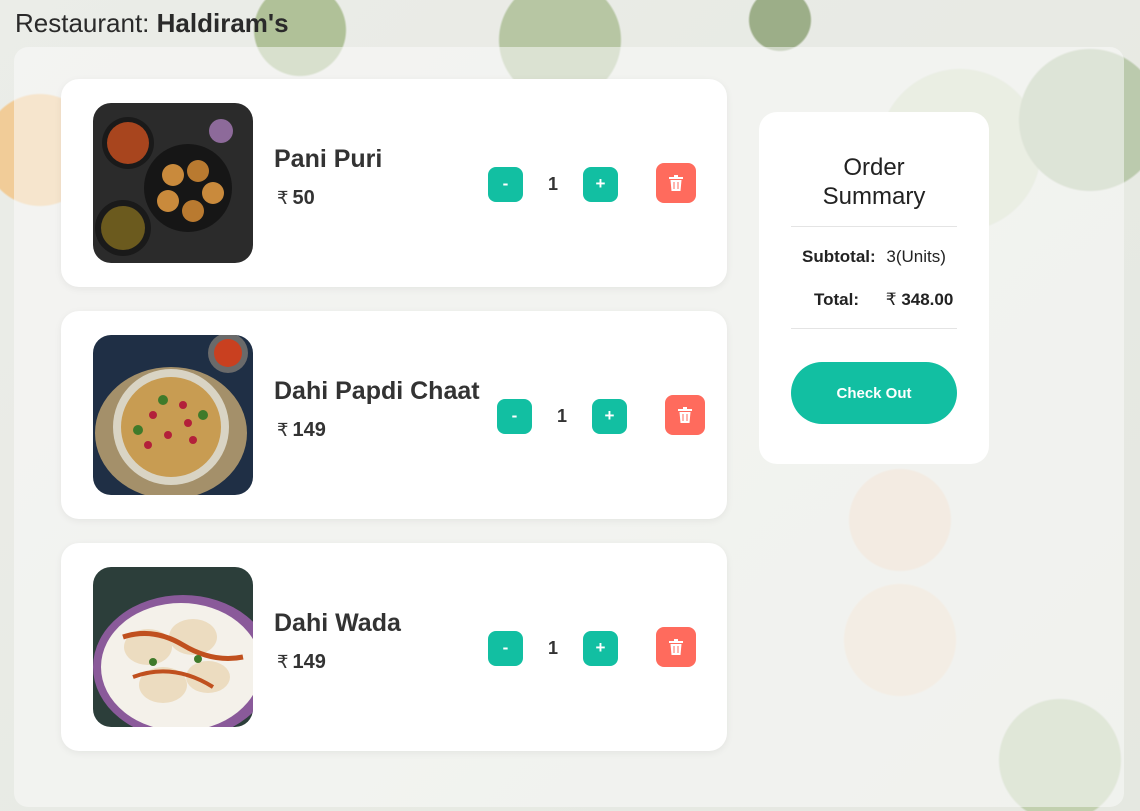 The height and width of the screenshot is (811, 1140). Describe the element at coordinates (394, 647) in the screenshot. I see `cart-item: Dahi Wada ₹149 - 1 +` at that location.